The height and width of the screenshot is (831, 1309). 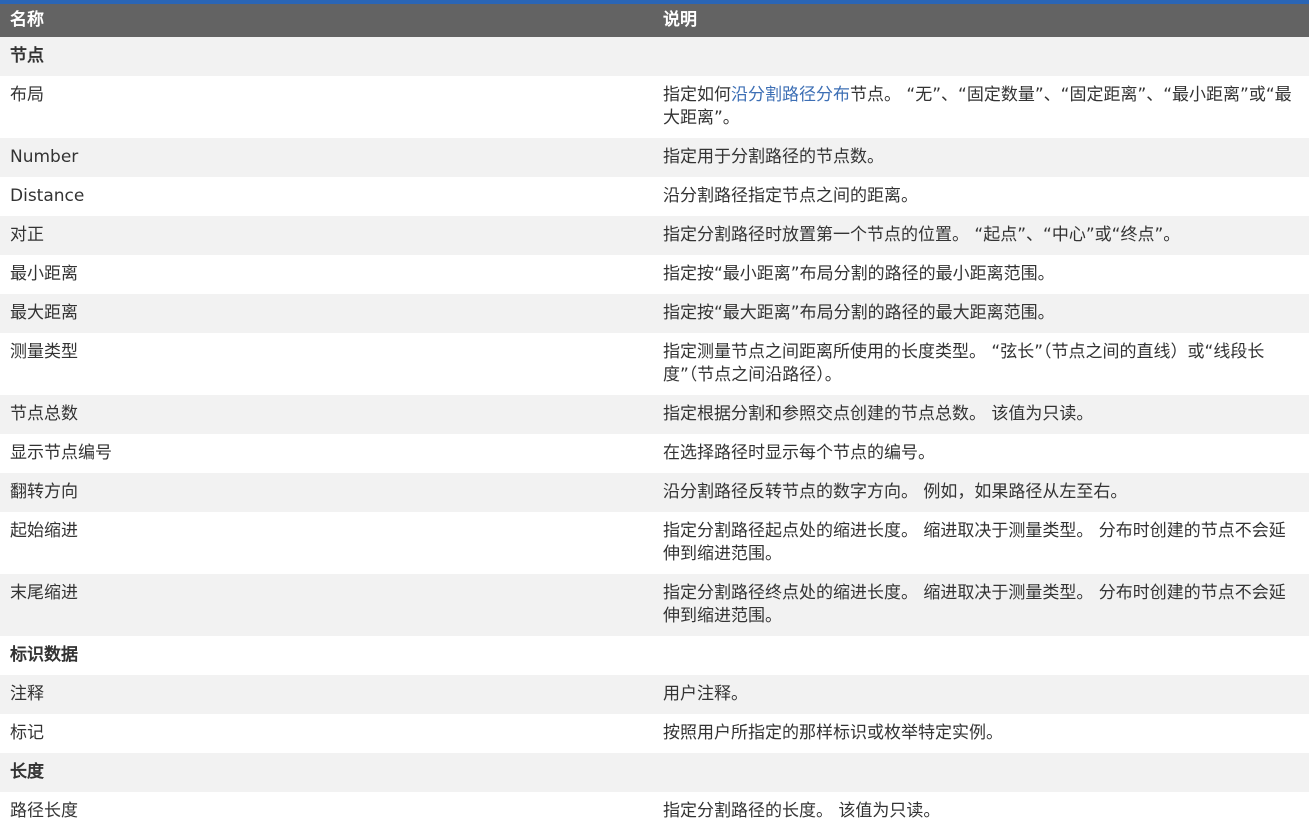 I want to click on header-description: 说明, so click(x=981, y=20).